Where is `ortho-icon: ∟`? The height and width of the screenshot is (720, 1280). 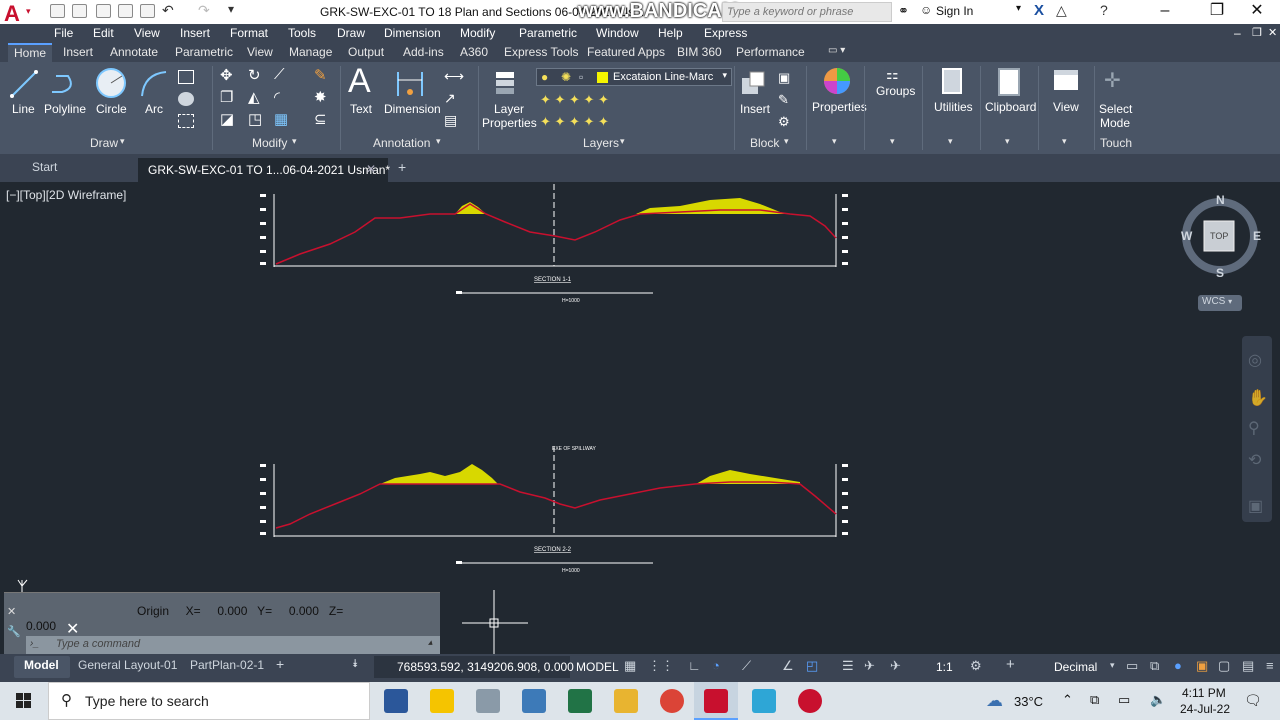
ortho-icon: ∟ is located at coordinates (694, 665).